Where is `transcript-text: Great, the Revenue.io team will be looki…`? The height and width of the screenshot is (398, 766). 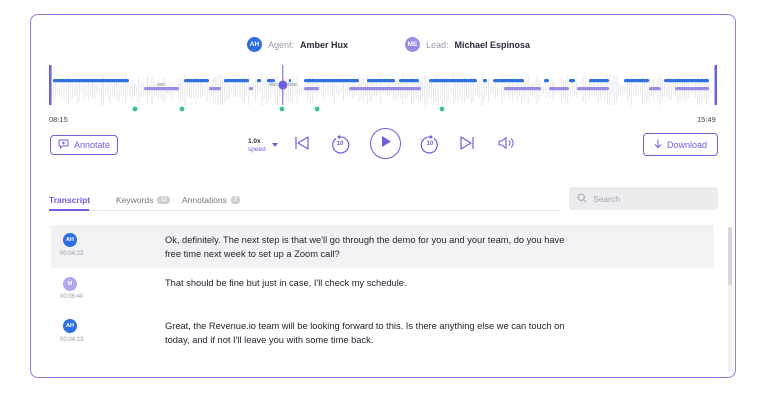 transcript-text: Great, the Revenue.io team will be looki… is located at coordinates (395, 333).